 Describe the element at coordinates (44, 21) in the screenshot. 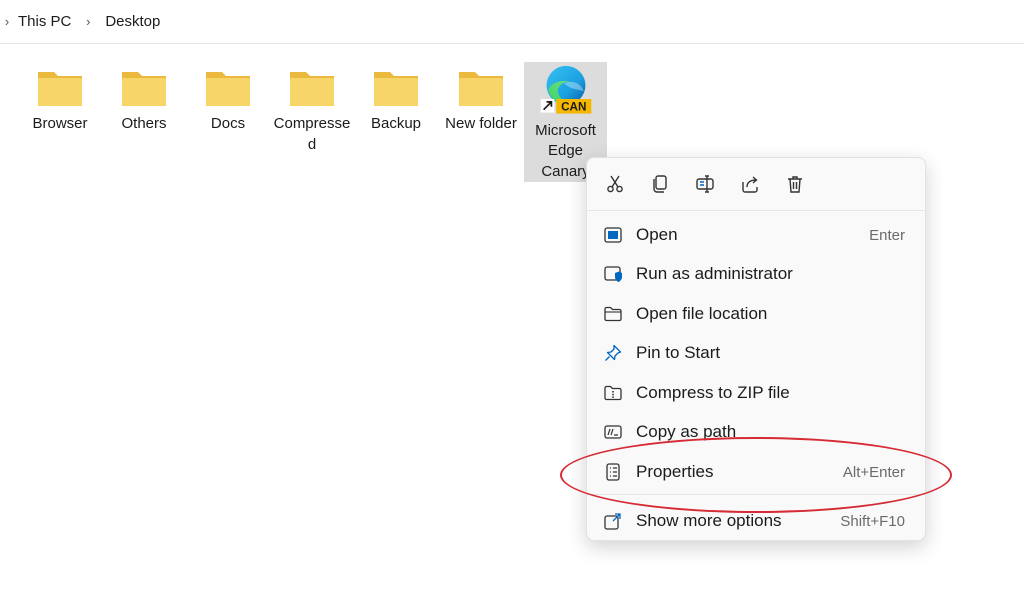

I see `breadcrumb-this-pc: This PC` at that location.